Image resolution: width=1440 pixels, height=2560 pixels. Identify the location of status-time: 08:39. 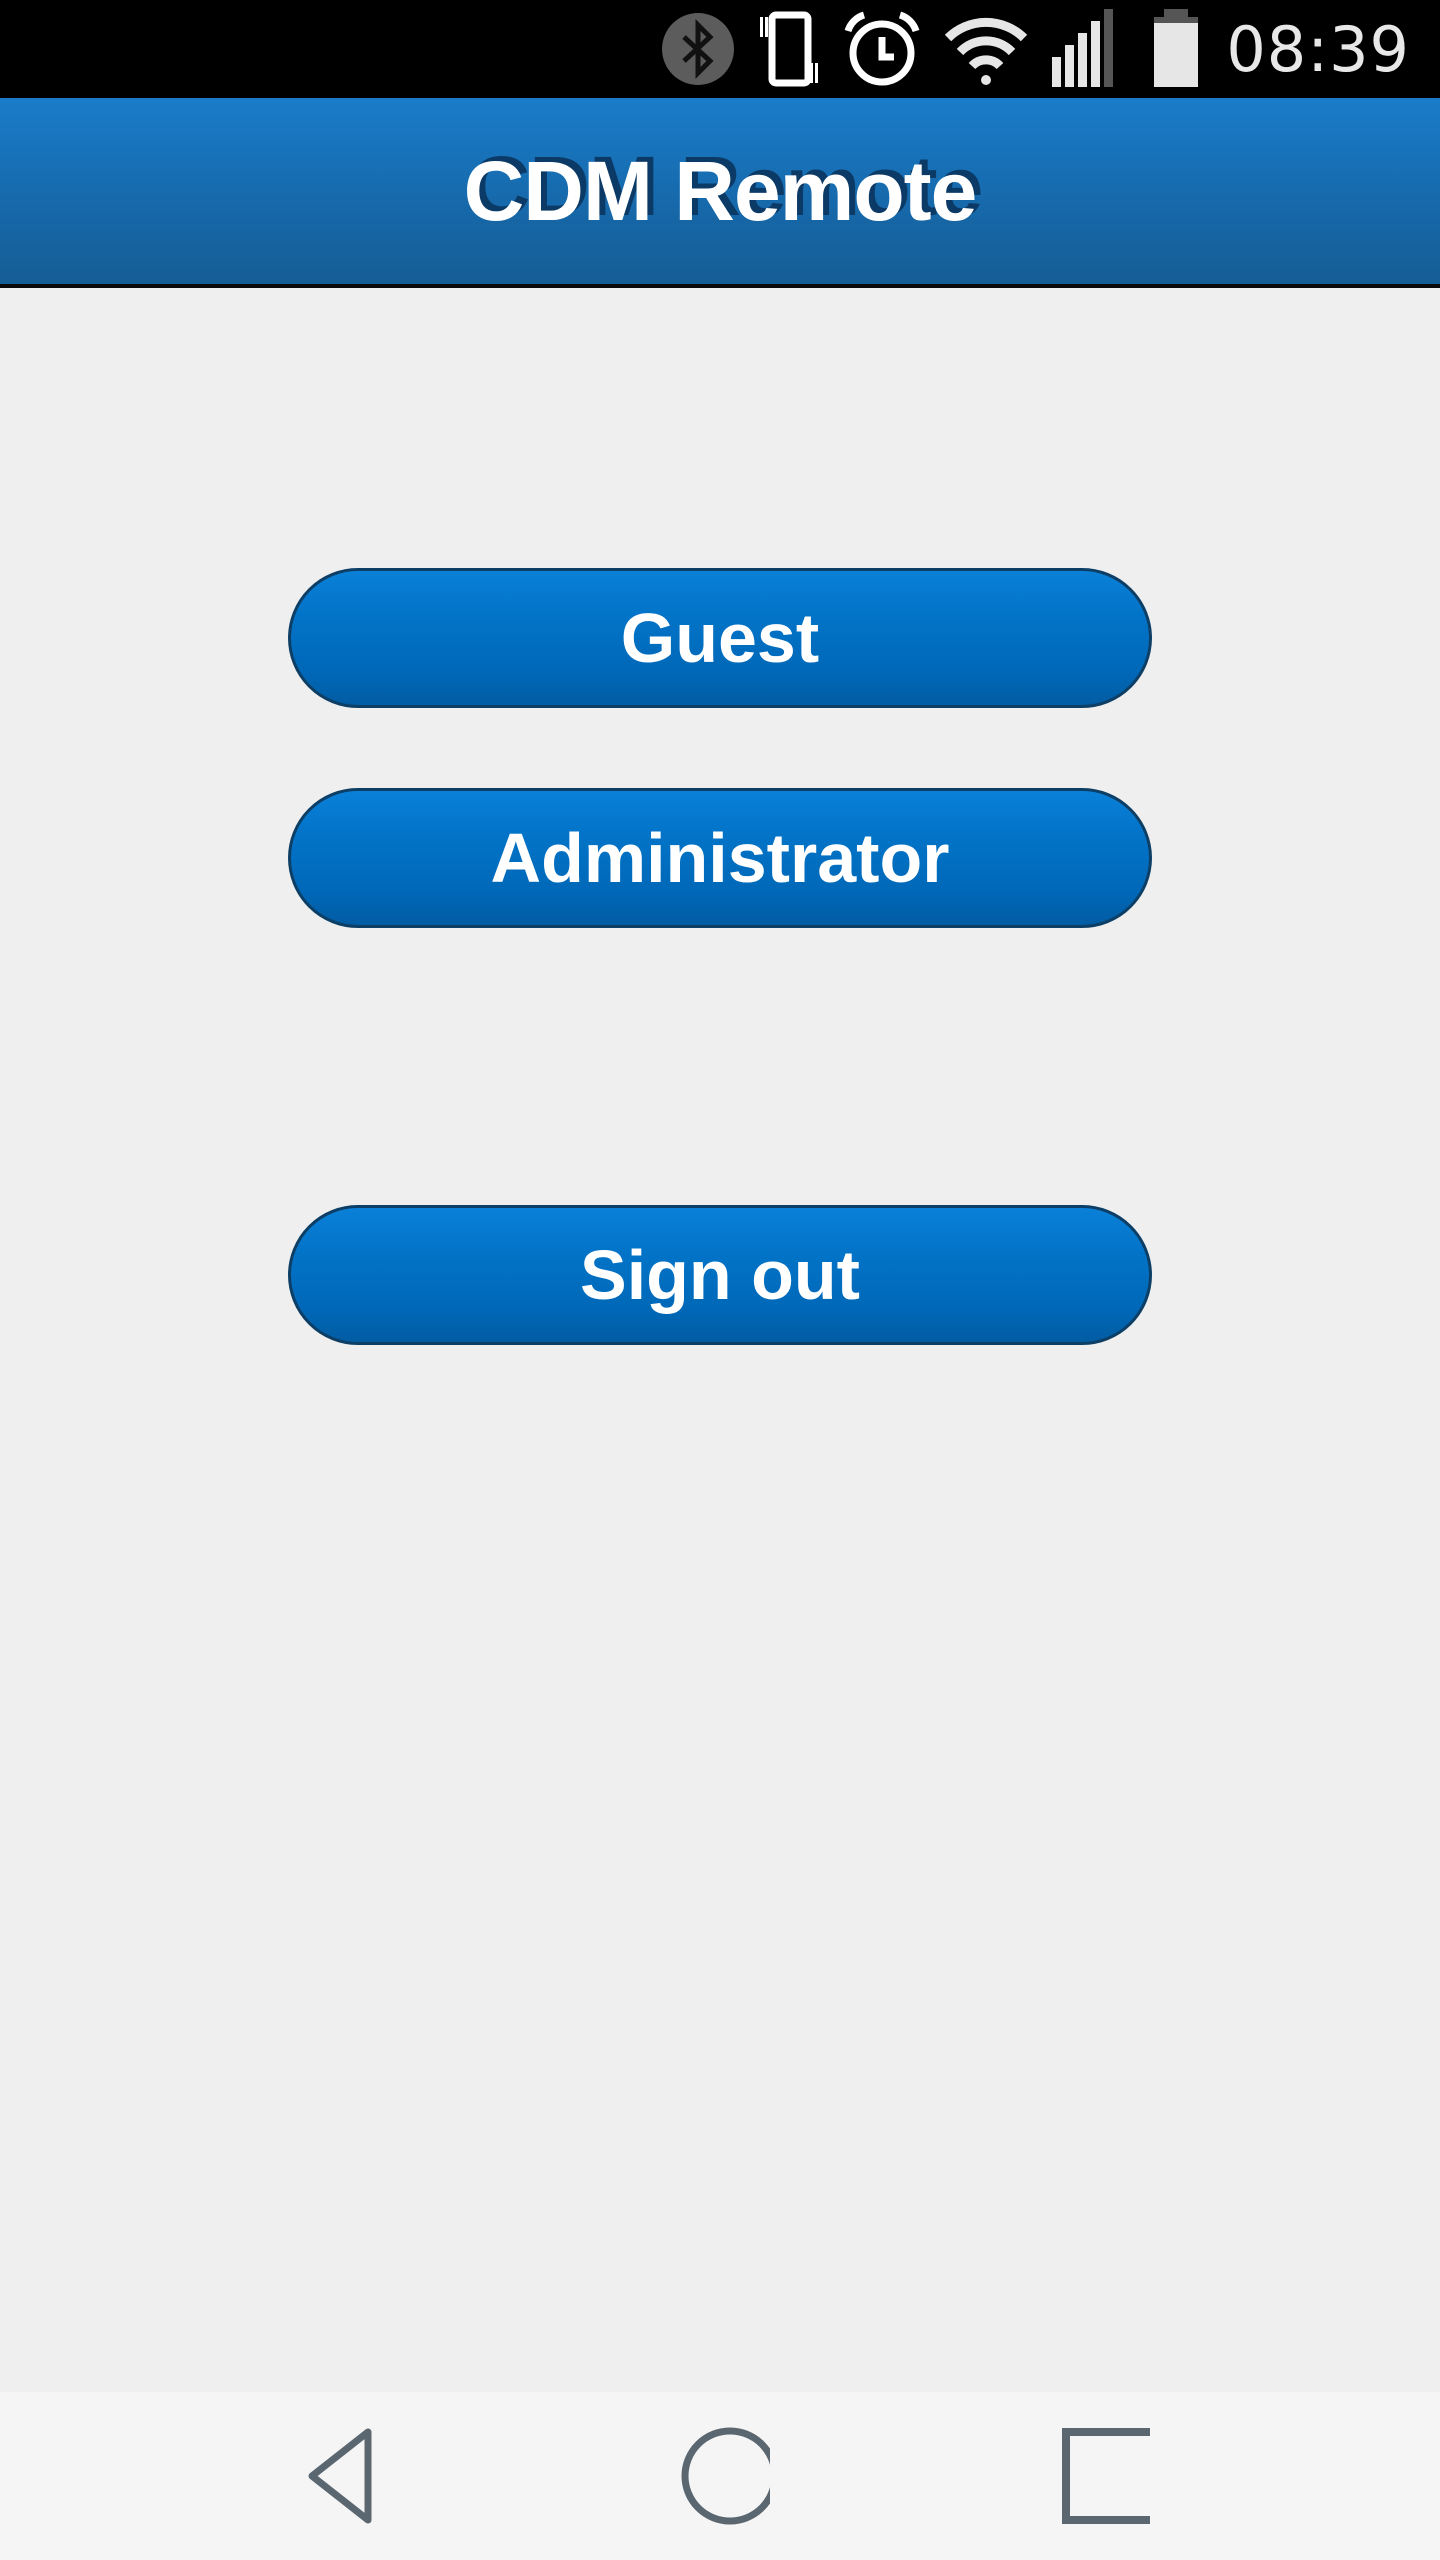
(1318, 49).